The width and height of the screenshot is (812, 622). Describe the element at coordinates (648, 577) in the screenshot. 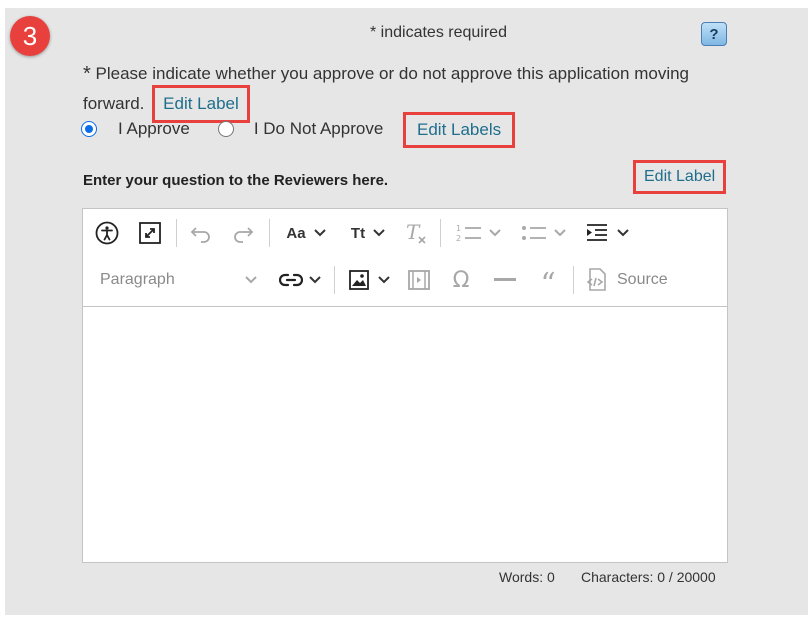

I see `character-count: Characters: 0 / 20000` at that location.